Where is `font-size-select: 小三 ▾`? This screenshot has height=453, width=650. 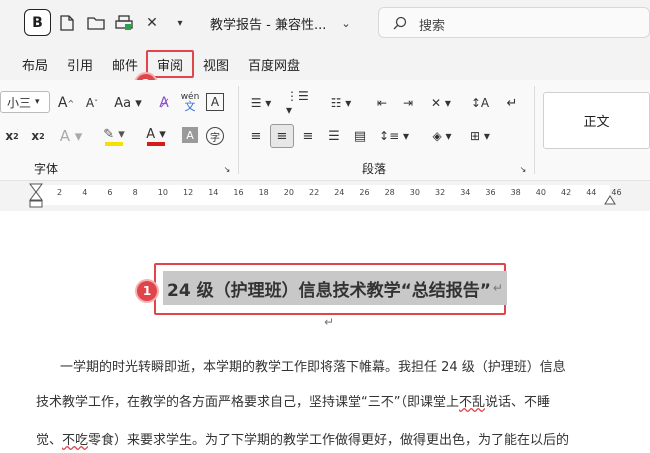 font-size-select: 小三 ▾ is located at coordinates (25, 102).